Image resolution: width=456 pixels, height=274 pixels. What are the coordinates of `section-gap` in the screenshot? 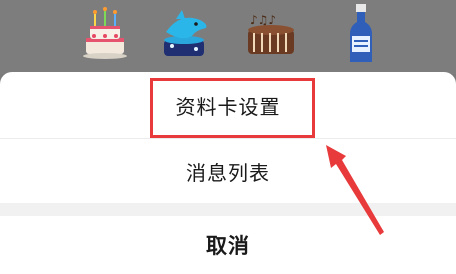 It's located at (228, 209).